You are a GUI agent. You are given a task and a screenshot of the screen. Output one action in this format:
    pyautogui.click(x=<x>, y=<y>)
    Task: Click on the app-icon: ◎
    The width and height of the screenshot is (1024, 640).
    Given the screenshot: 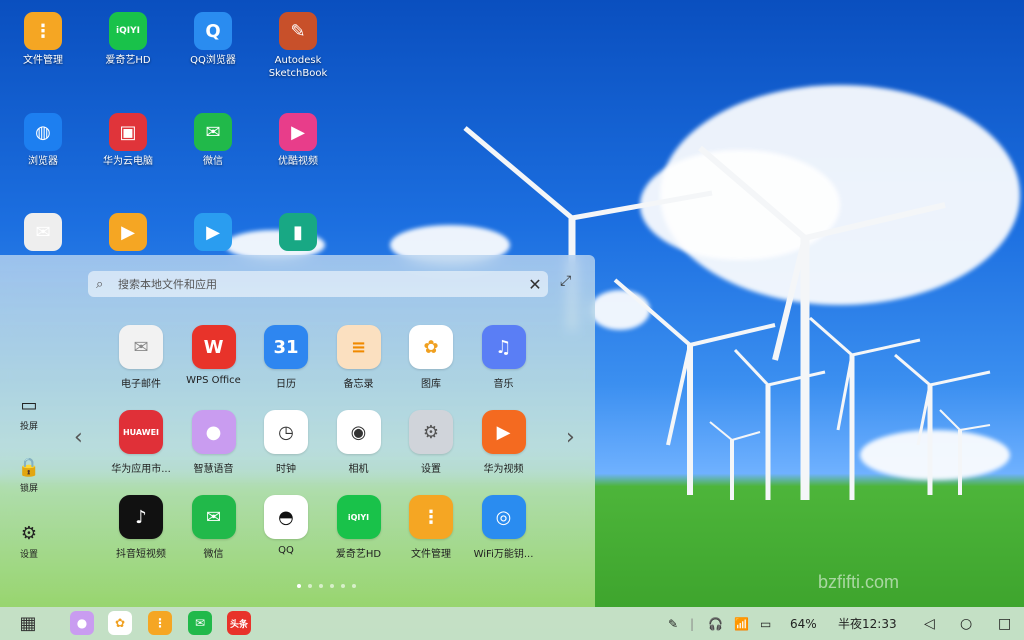 What is the action you would take?
    pyautogui.click(x=503, y=517)
    